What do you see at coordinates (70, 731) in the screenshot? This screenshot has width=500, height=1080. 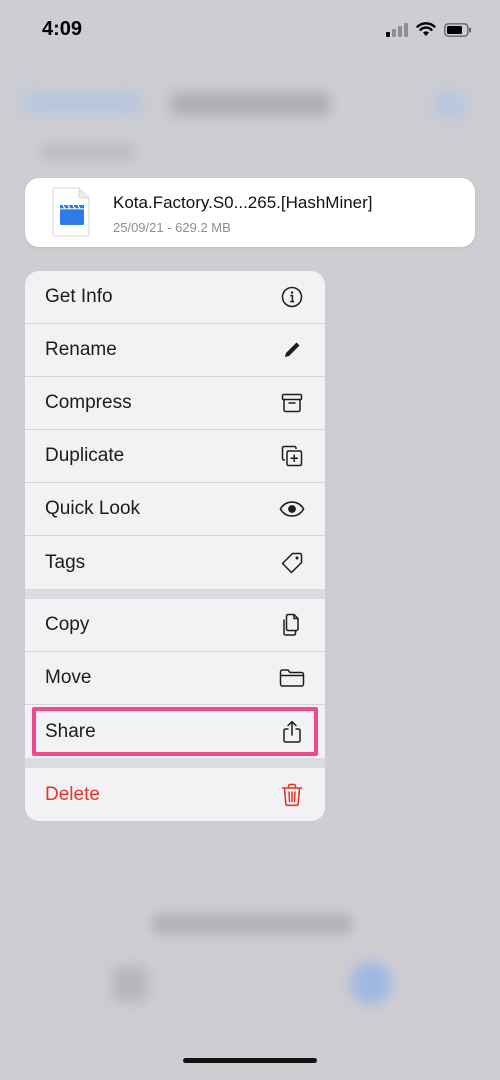 I see `menu-item-label: Share` at bounding box center [70, 731].